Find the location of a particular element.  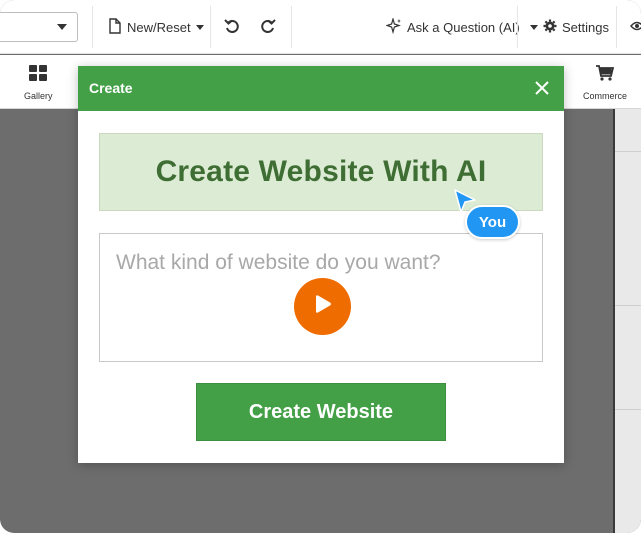

ask-question-label: Ask a Question (AI) is located at coordinates (463, 27).